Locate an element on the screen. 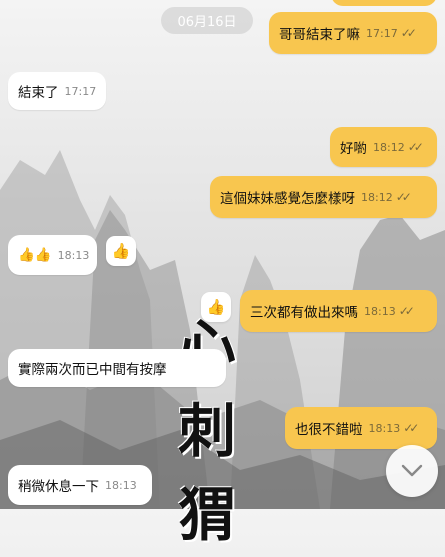  date-separator: 06月16日 is located at coordinates (207, 20).